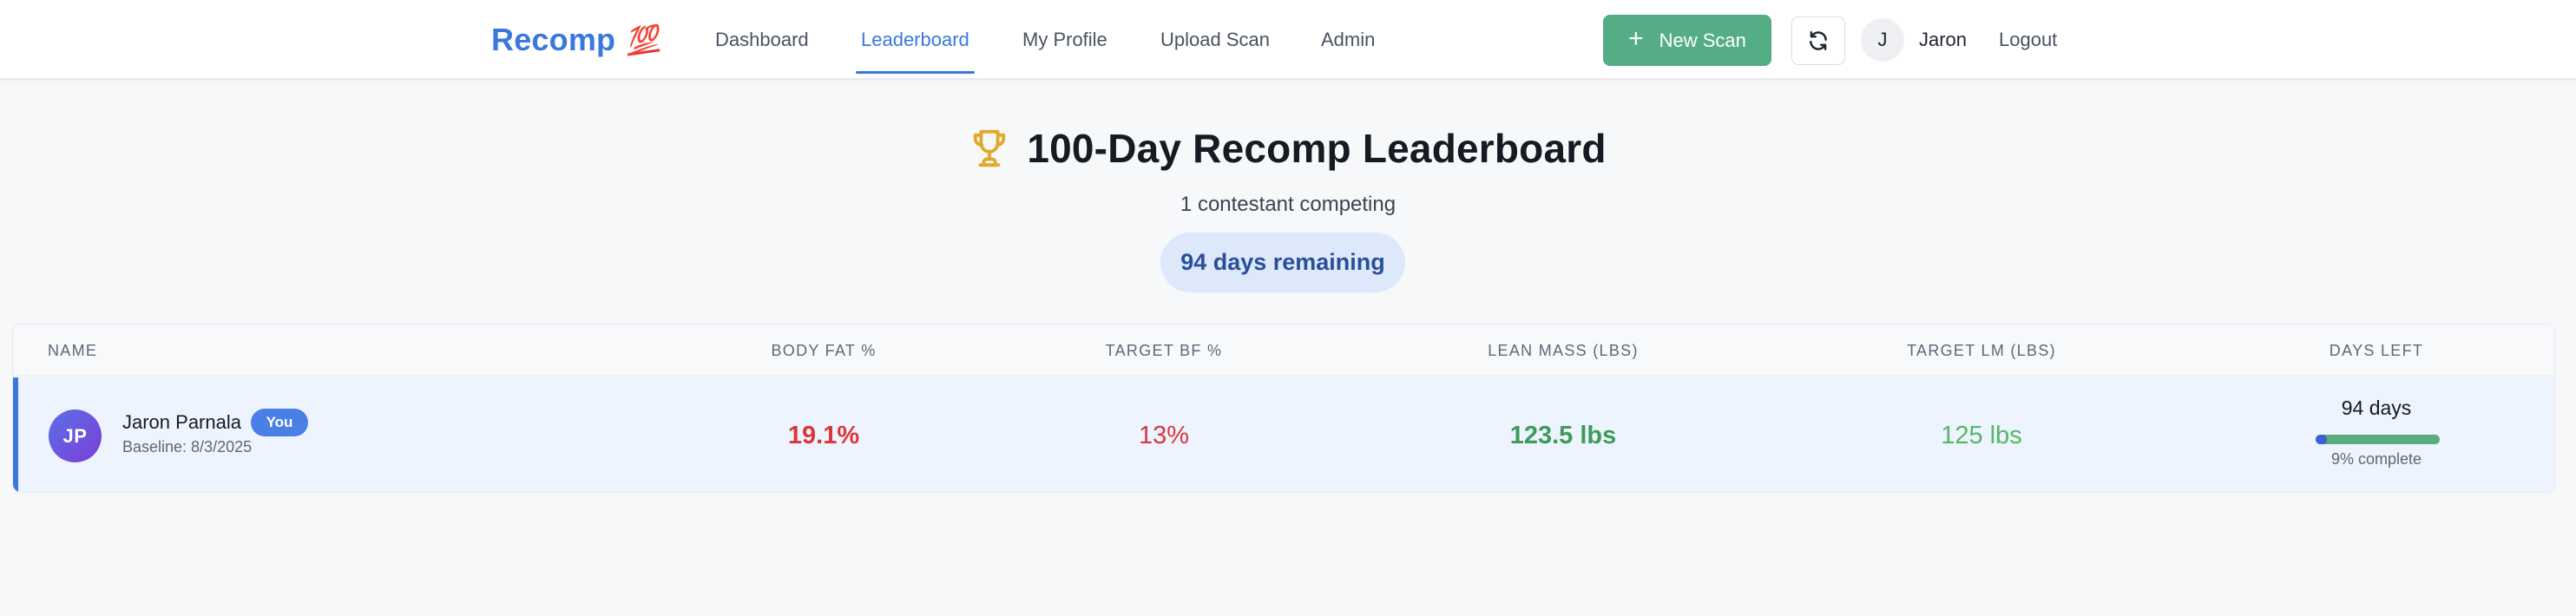 The height and width of the screenshot is (616, 2576). What do you see at coordinates (1943, 39) in the screenshot?
I see `username: Jaron` at bounding box center [1943, 39].